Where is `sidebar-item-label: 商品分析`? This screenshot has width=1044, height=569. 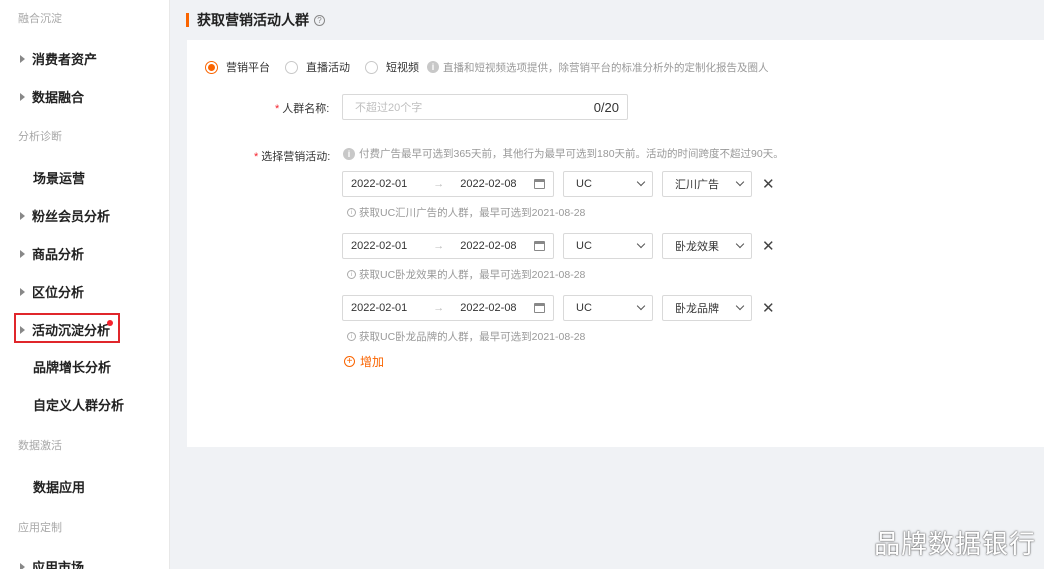
sidebar-item-label: 商品分析 is located at coordinates (58, 254).